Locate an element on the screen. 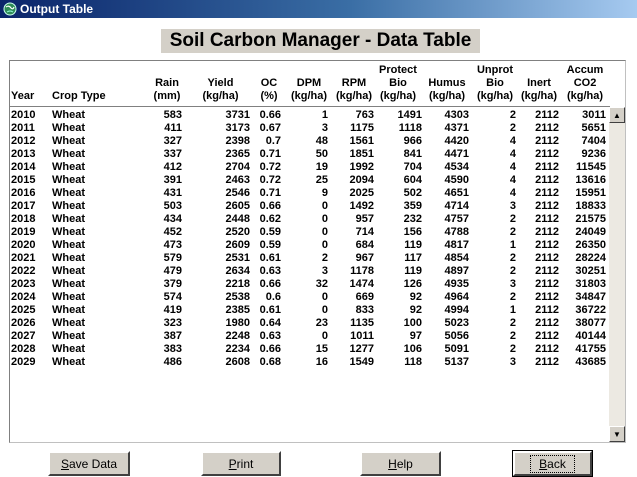 Image resolution: width=637 pixels, height=477 pixels. help-button: Help is located at coordinates (400, 463).